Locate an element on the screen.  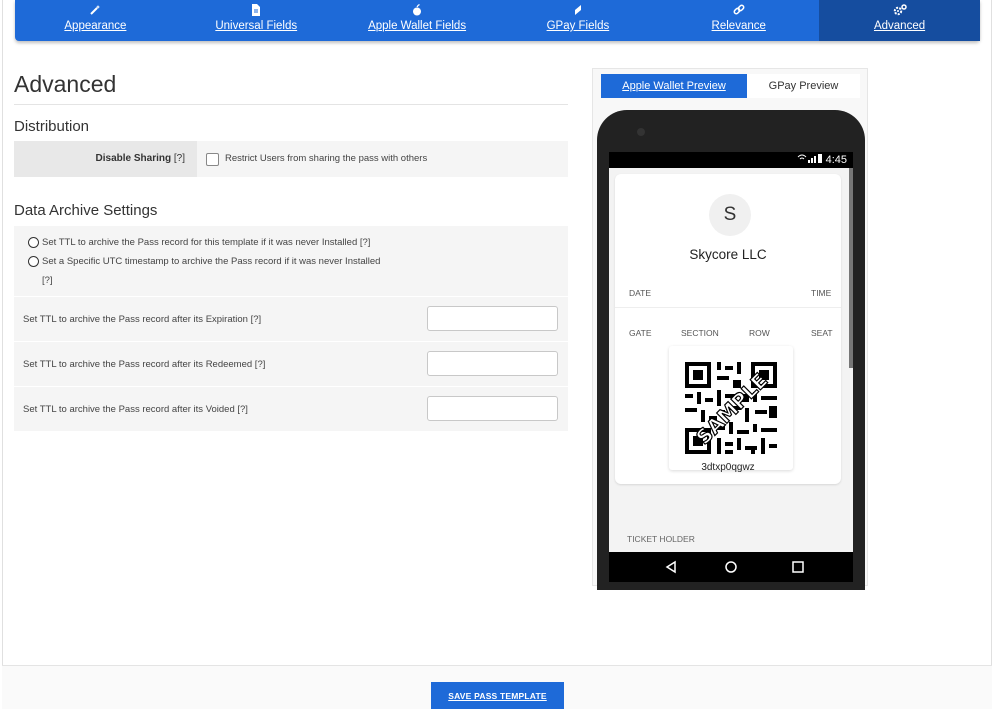
tab-relevance: Relevance is located at coordinates (738, 20).